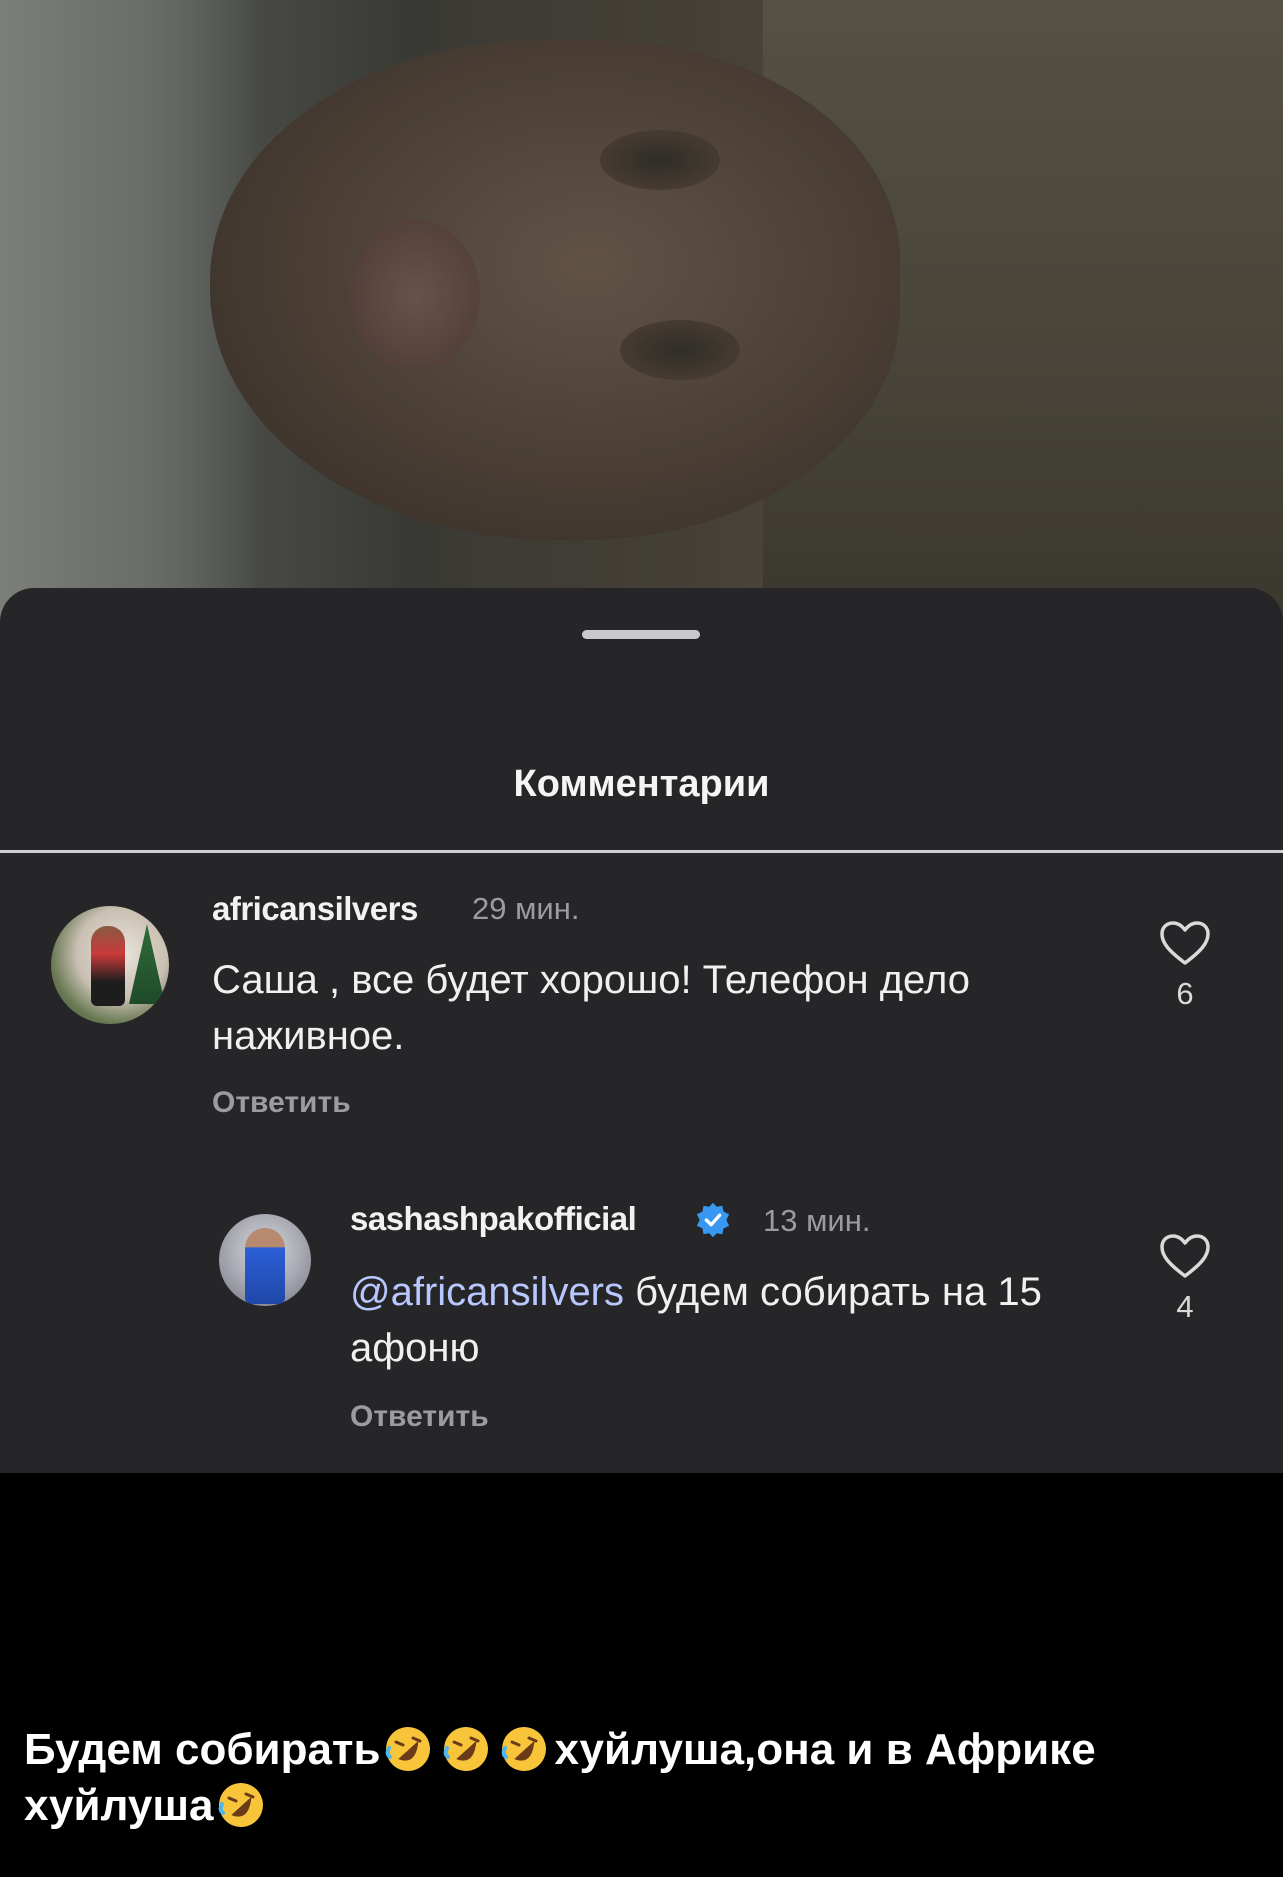 The image size is (1283, 1877). Describe the element at coordinates (1185, 1306) in the screenshot. I see `like-count: 4` at that location.